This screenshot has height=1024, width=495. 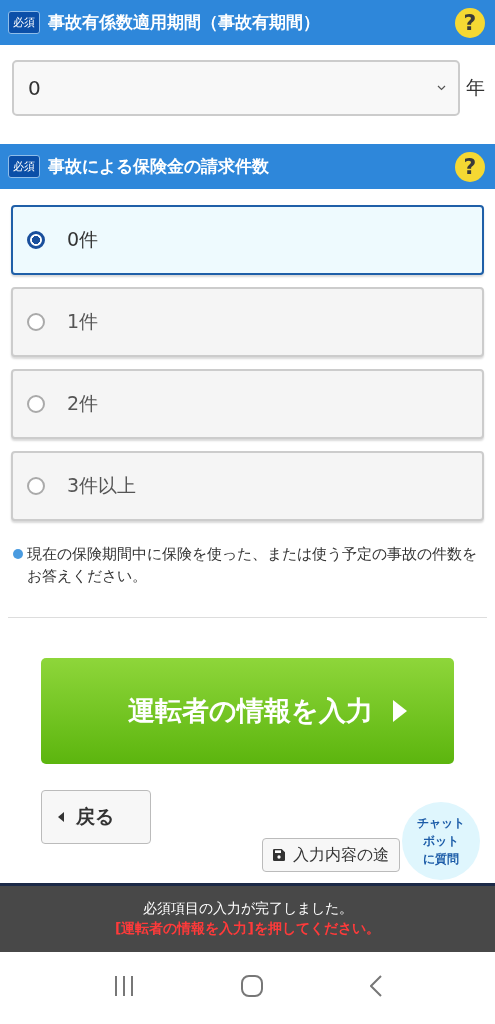 I want to click on chatbot-button: チャット ボット に質問, so click(x=441, y=841).